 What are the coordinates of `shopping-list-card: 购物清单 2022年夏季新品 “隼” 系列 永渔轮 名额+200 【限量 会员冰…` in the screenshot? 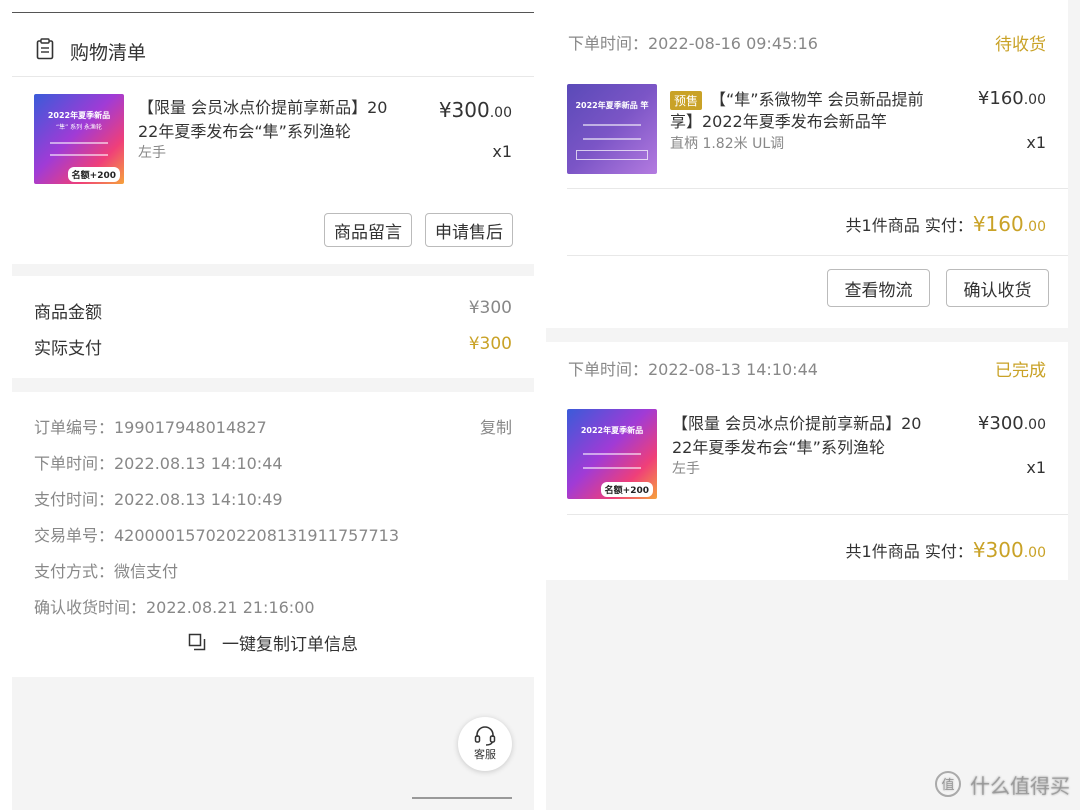 It's located at (273, 144).